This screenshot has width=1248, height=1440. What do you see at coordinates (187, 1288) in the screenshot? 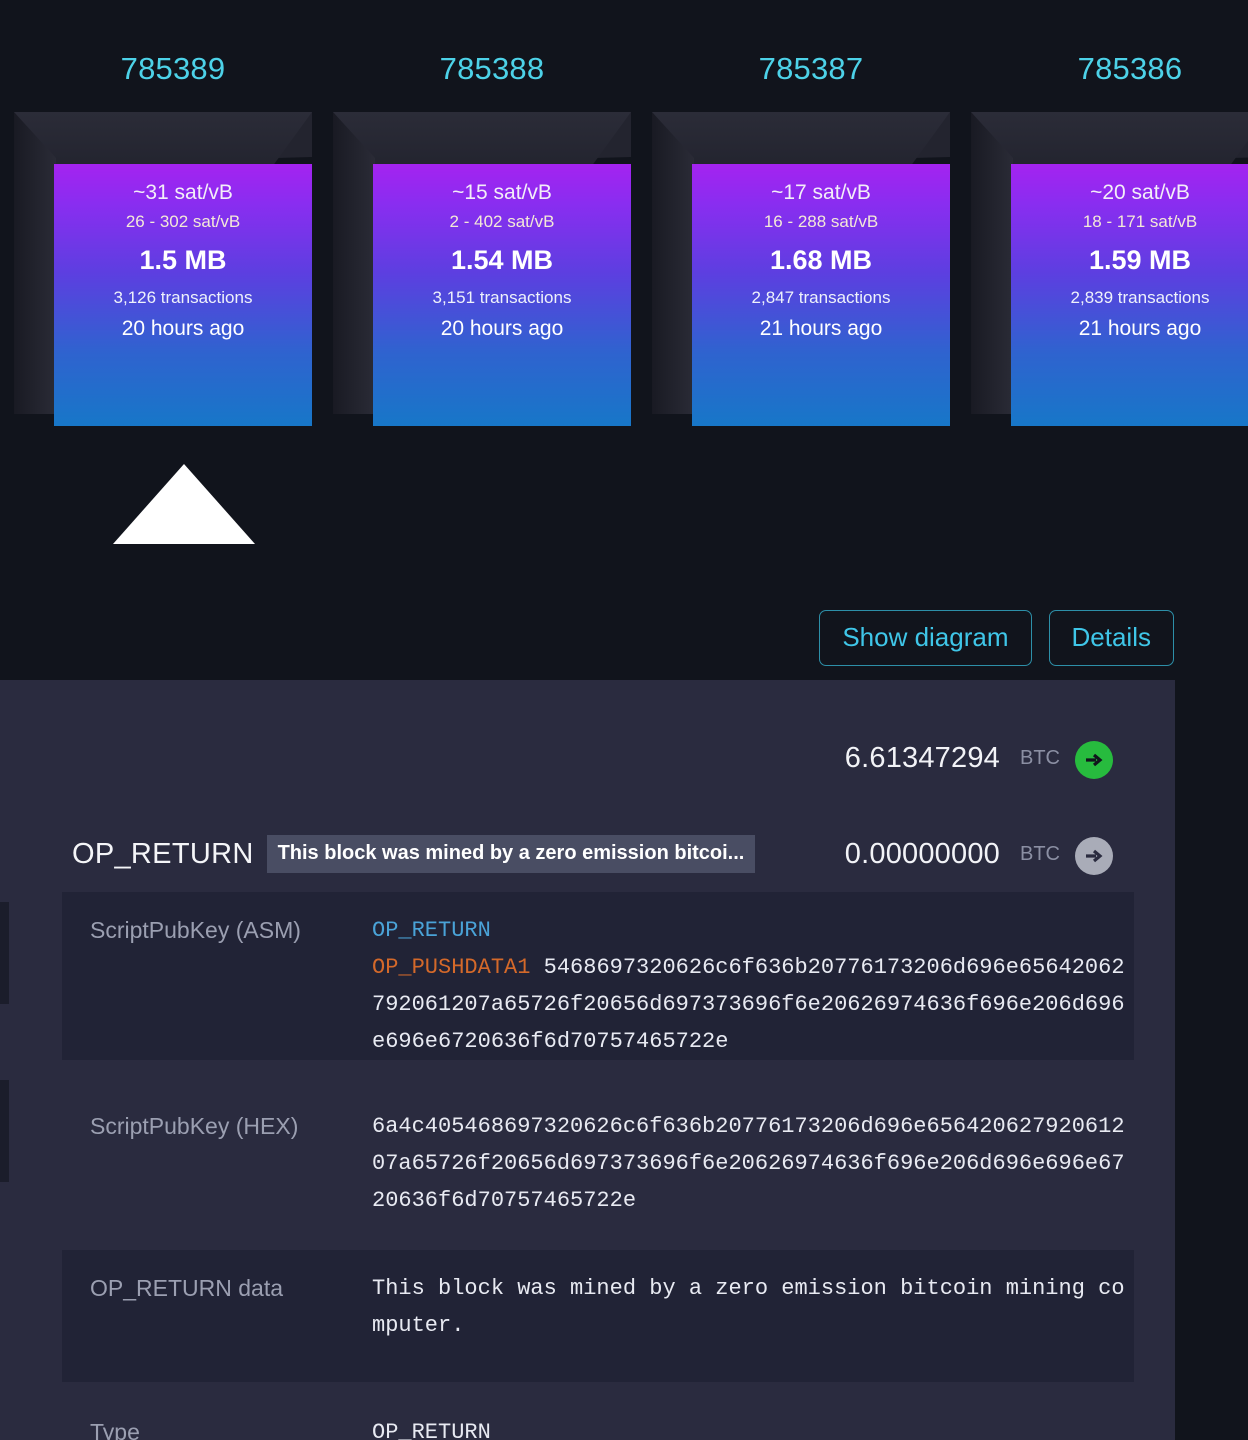
I see `row-label: OP_RETURN data` at bounding box center [187, 1288].